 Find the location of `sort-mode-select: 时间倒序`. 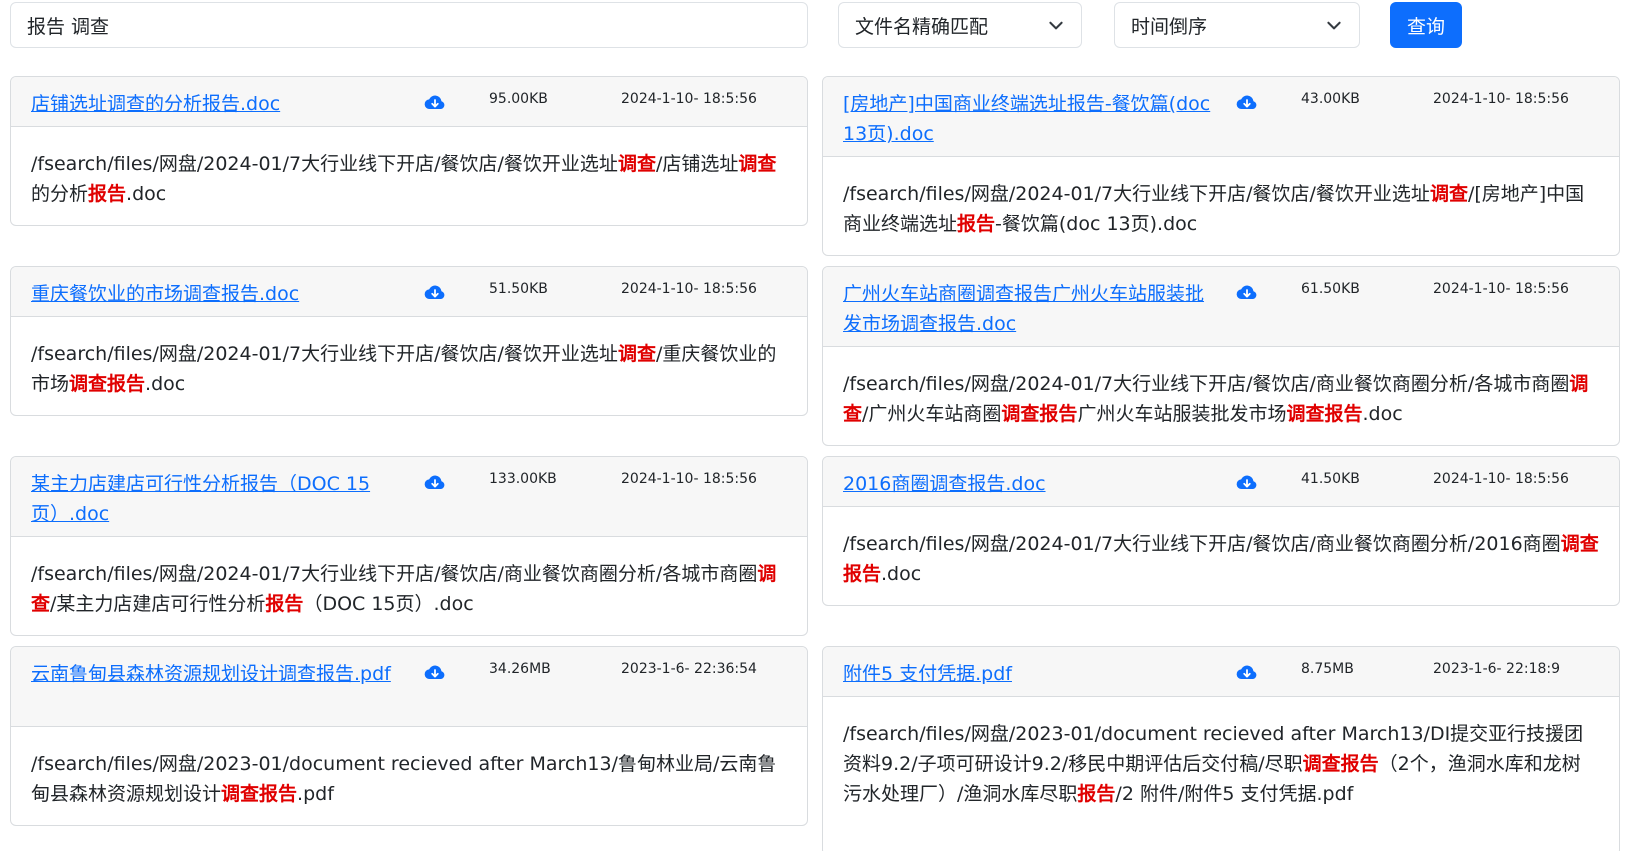

sort-mode-select: 时间倒序 is located at coordinates (1237, 25).